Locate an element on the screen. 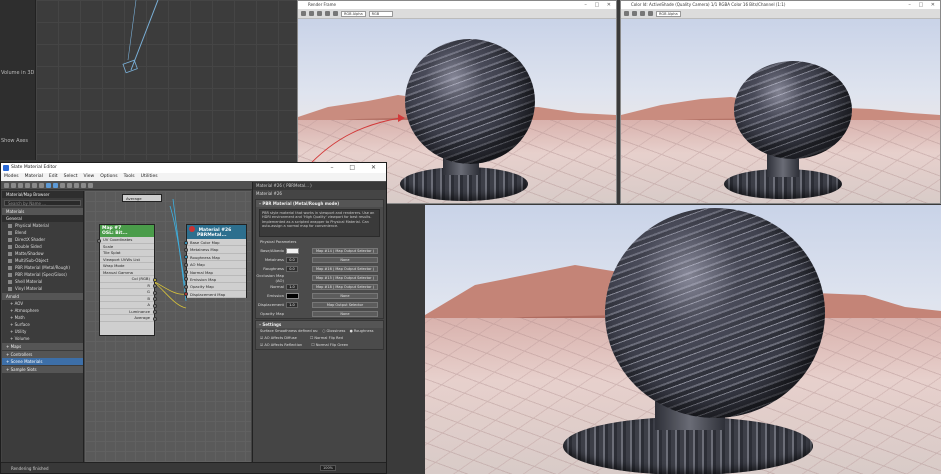 The width and height of the screenshot is (941, 474). node-slot: Roughness Map is located at coordinates (215, 258).